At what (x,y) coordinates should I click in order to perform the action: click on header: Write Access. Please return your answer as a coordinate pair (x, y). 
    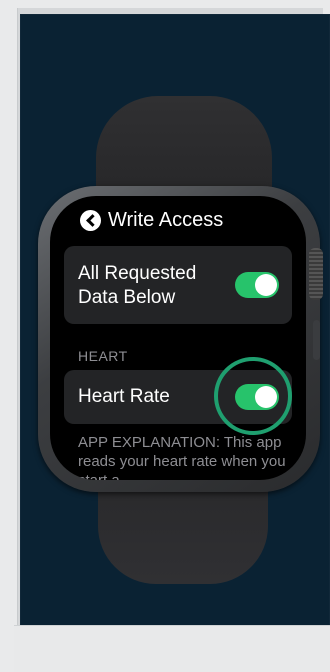
    Looking at the image, I should click on (151, 220).